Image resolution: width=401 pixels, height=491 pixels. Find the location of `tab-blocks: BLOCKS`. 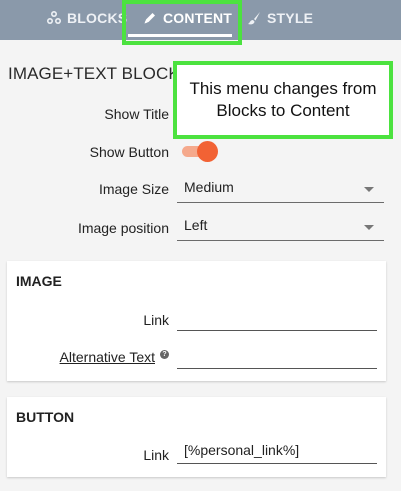

tab-blocks: BLOCKS is located at coordinates (86, 18).